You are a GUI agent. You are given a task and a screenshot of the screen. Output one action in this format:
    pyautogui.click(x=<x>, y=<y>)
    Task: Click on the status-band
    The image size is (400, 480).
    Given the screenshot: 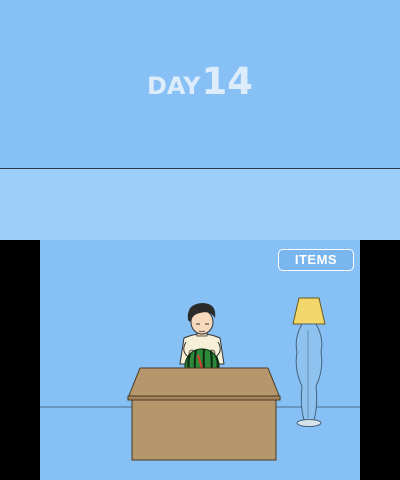 What is the action you would take?
    pyautogui.click(x=200, y=204)
    